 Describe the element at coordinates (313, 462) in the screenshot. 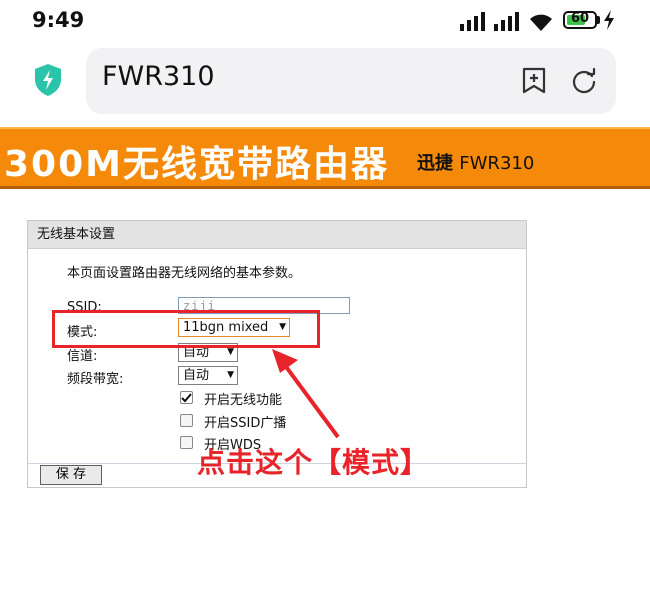

I see `annotation-text: 点击这个【模式】` at that location.